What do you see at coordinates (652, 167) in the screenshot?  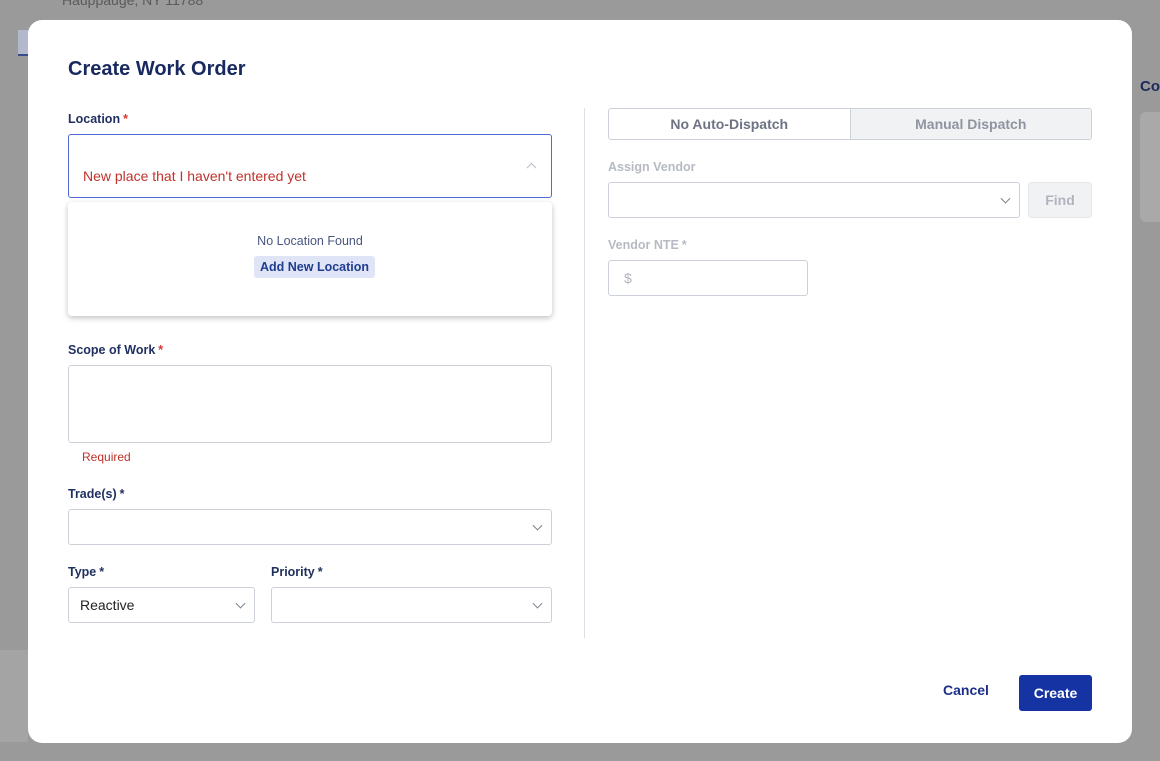 I see `assign-vendor-label: Assign Vendor` at bounding box center [652, 167].